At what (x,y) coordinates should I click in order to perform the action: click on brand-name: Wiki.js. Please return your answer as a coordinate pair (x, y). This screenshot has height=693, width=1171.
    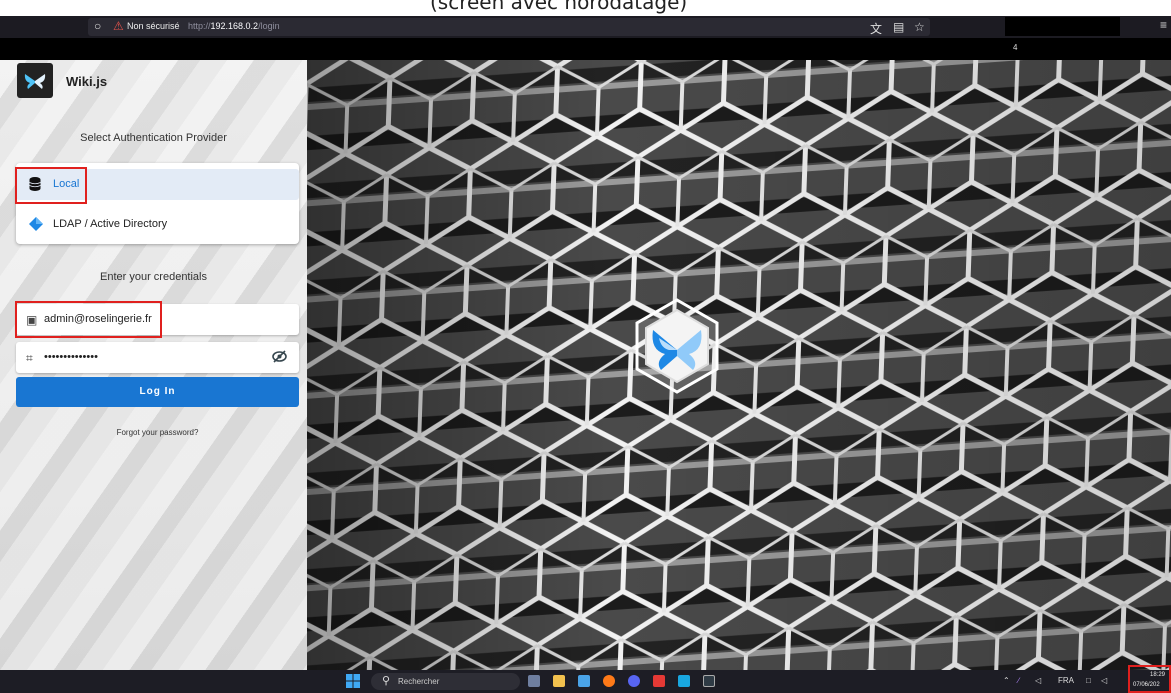
    Looking at the image, I should click on (87, 81).